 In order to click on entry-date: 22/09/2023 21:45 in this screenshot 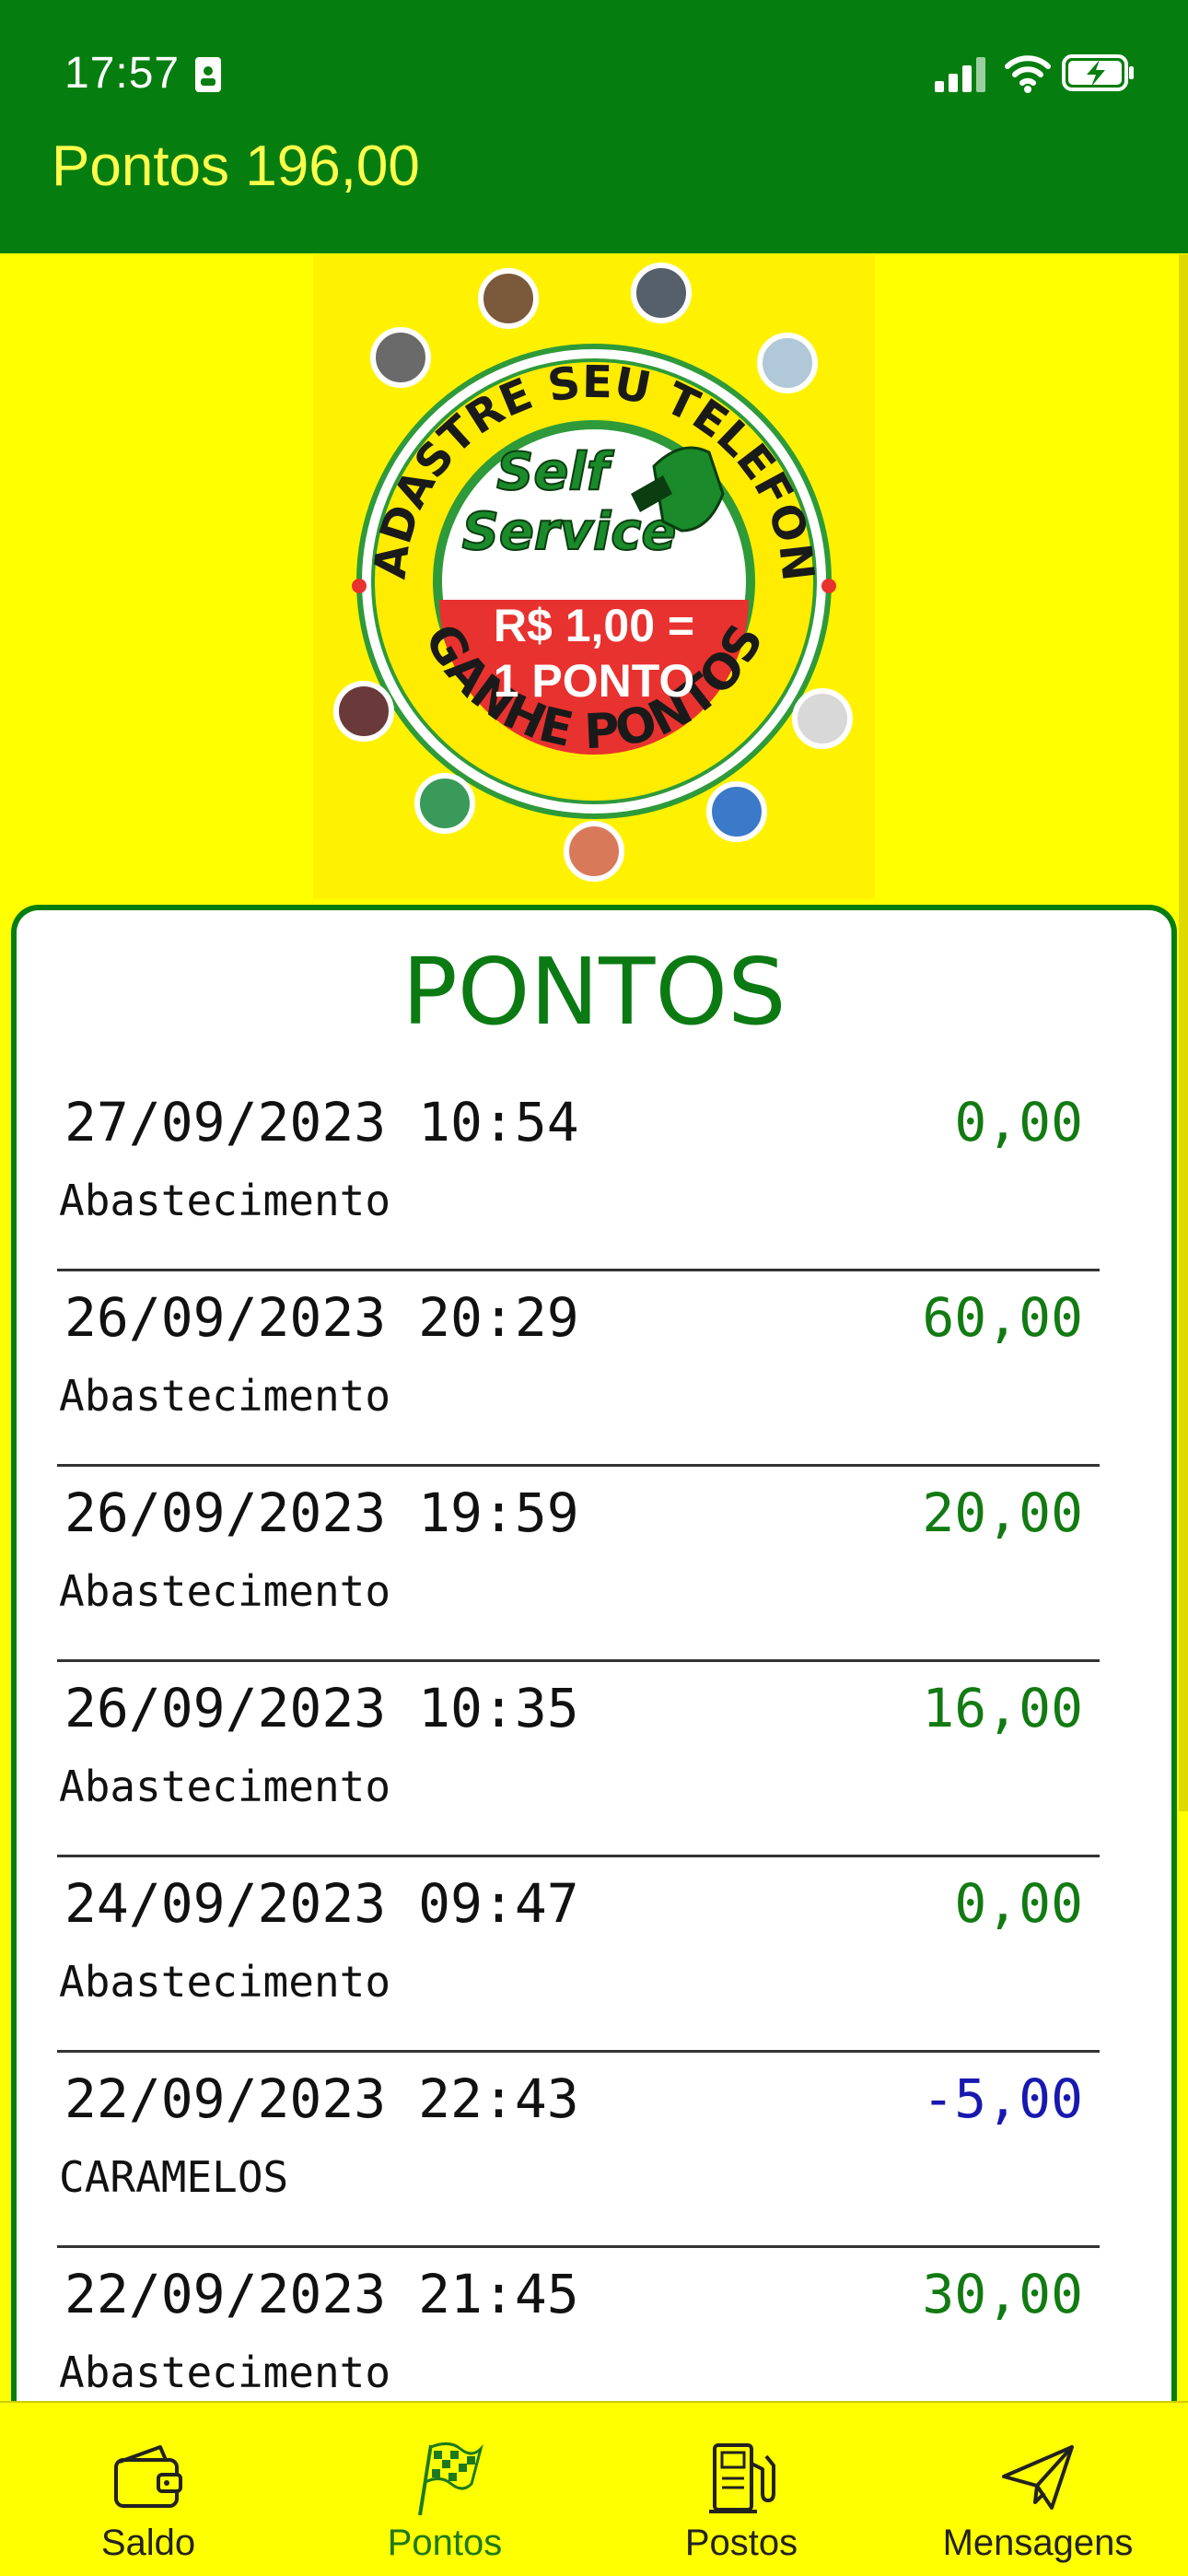, I will do `click(321, 2294)`.